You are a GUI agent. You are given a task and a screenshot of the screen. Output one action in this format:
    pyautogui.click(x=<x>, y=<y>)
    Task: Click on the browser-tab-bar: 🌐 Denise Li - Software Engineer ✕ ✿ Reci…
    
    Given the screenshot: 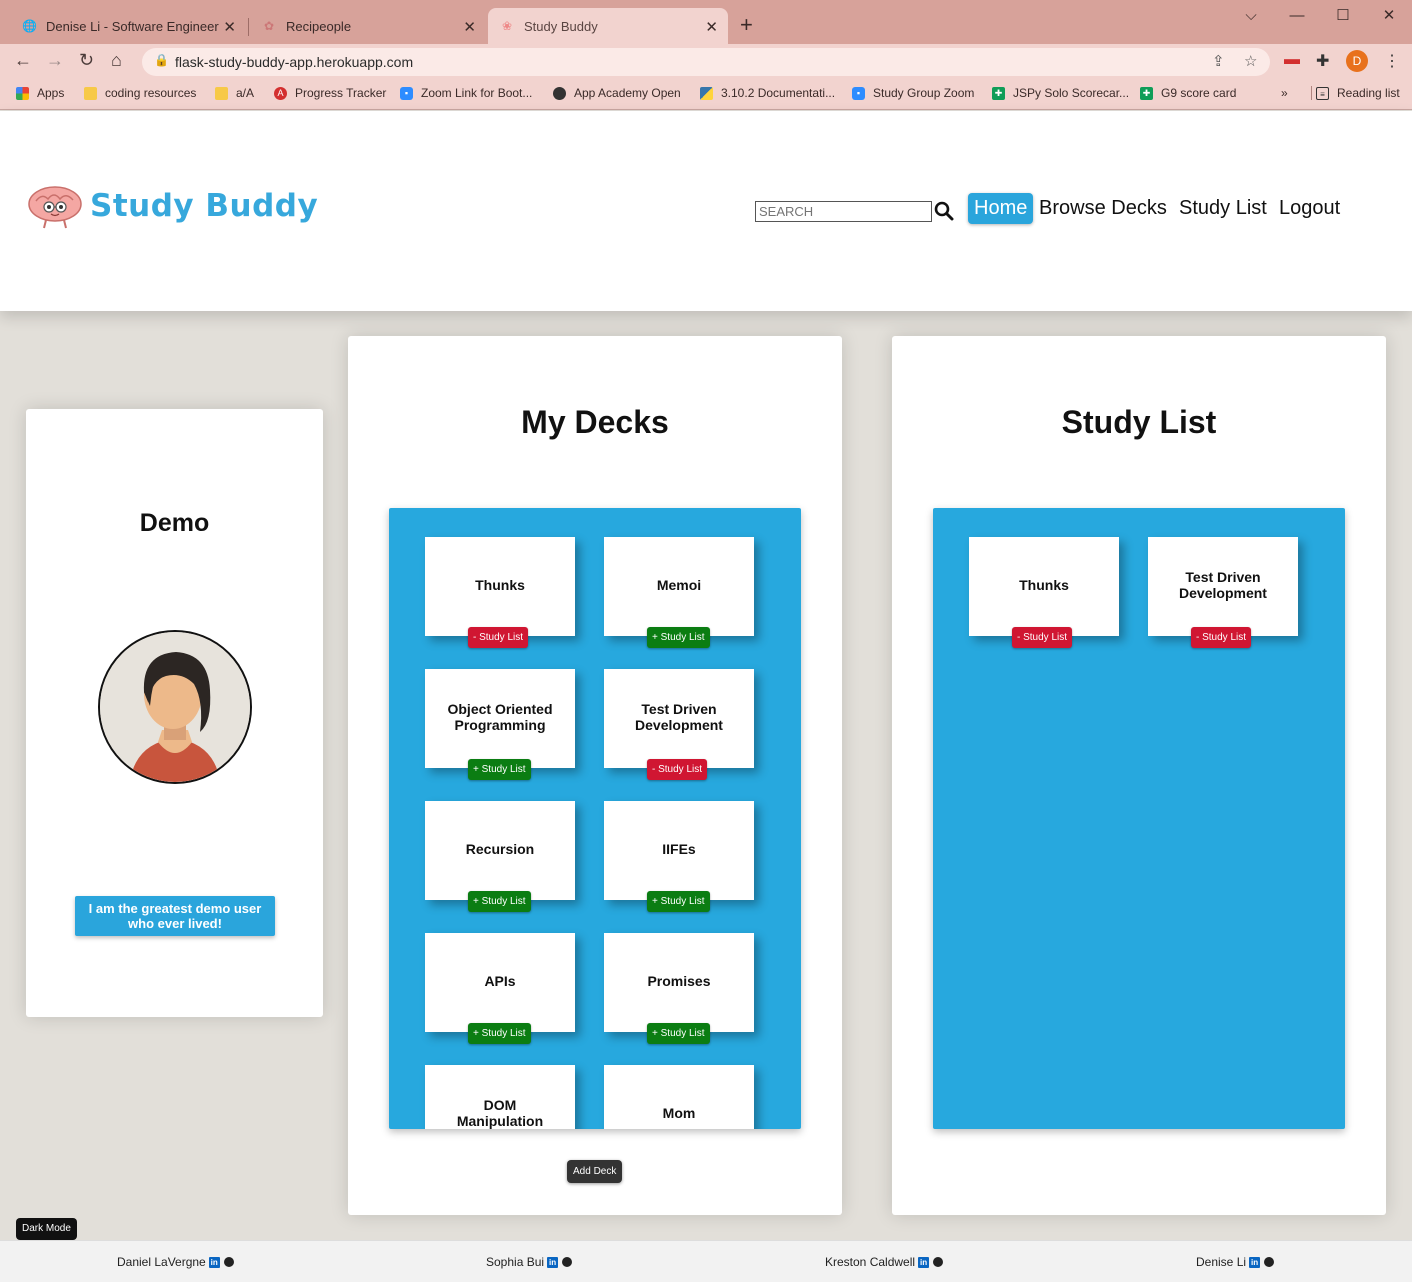 What is the action you would take?
    pyautogui.click(x=706, y=22)
    